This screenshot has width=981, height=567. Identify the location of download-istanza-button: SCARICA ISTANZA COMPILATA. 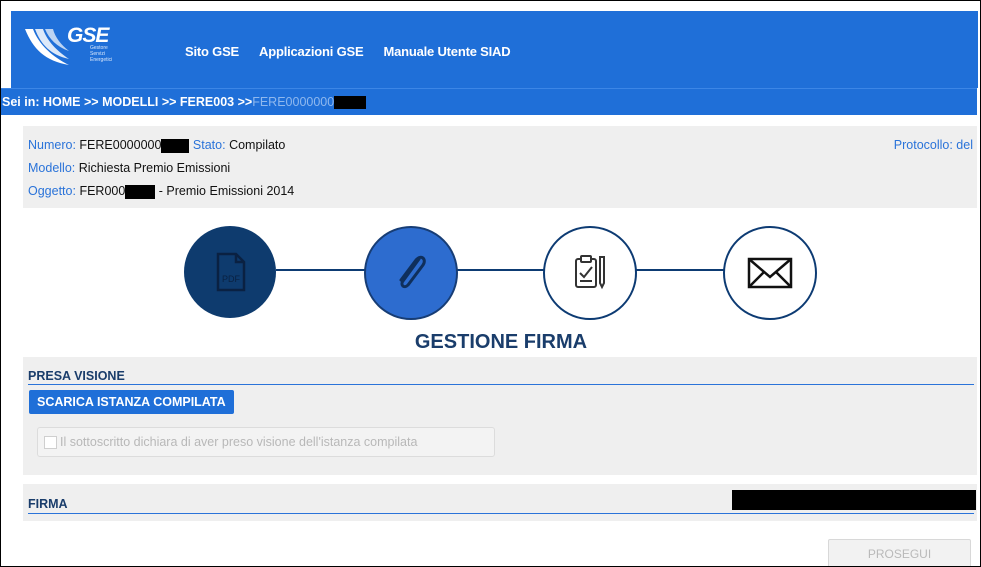
(131, 402).